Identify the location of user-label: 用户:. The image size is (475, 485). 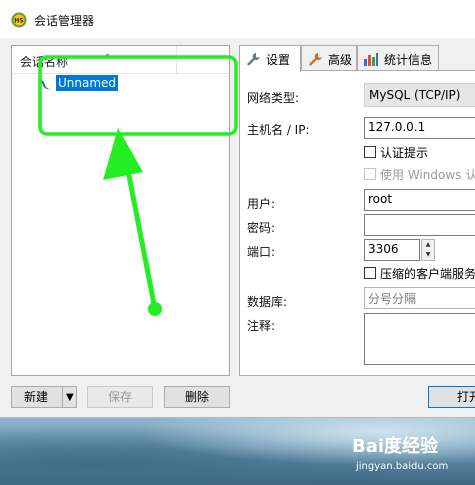
(261, 204).